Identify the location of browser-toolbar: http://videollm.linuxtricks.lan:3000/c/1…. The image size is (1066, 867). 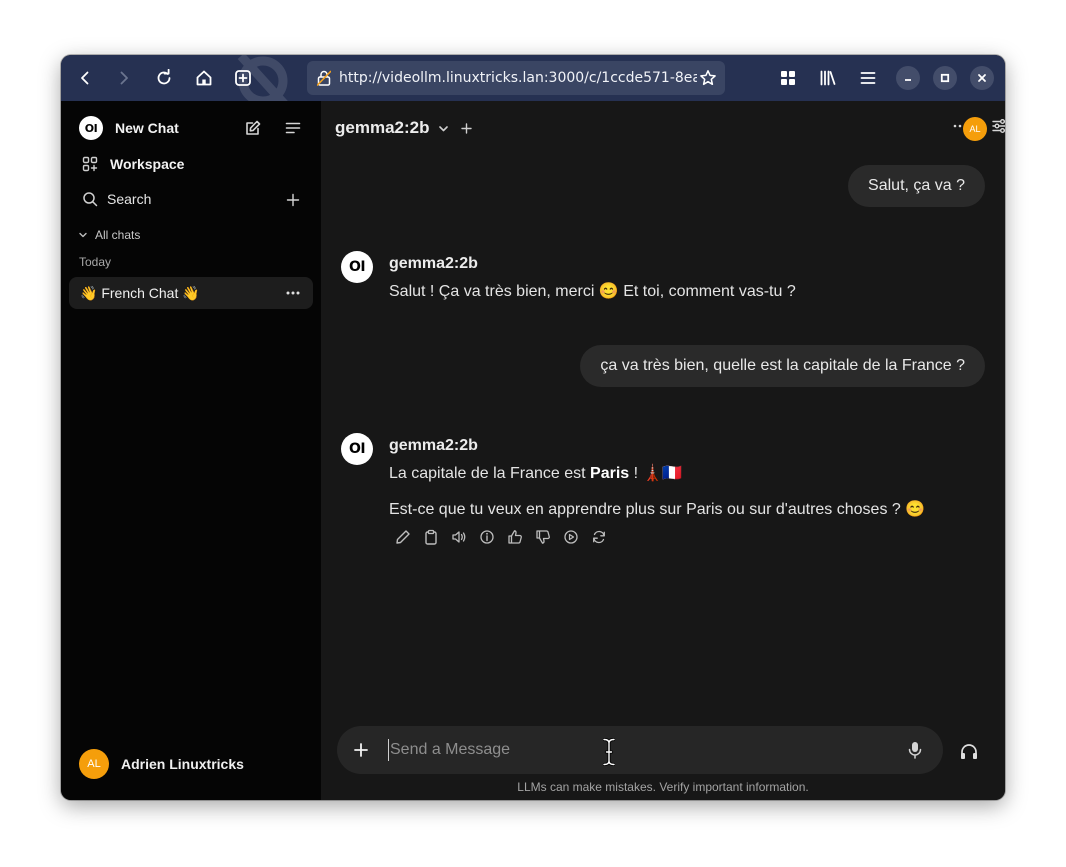
(533, 78).